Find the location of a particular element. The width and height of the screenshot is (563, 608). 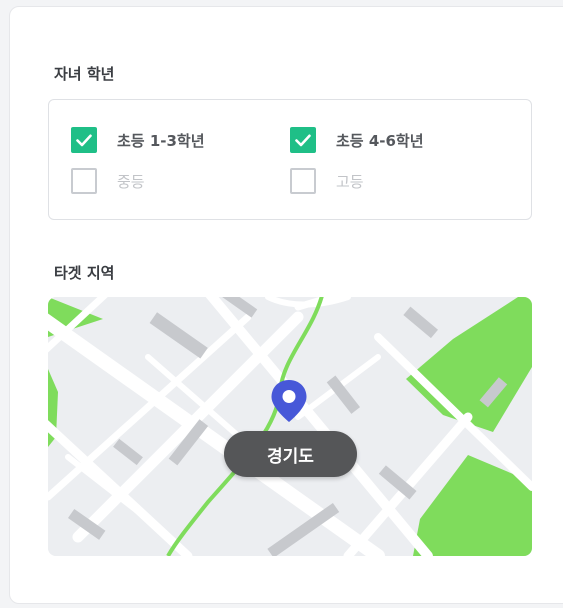

option-label: 초등 1-3학년 is located at coordinates (161, 140).